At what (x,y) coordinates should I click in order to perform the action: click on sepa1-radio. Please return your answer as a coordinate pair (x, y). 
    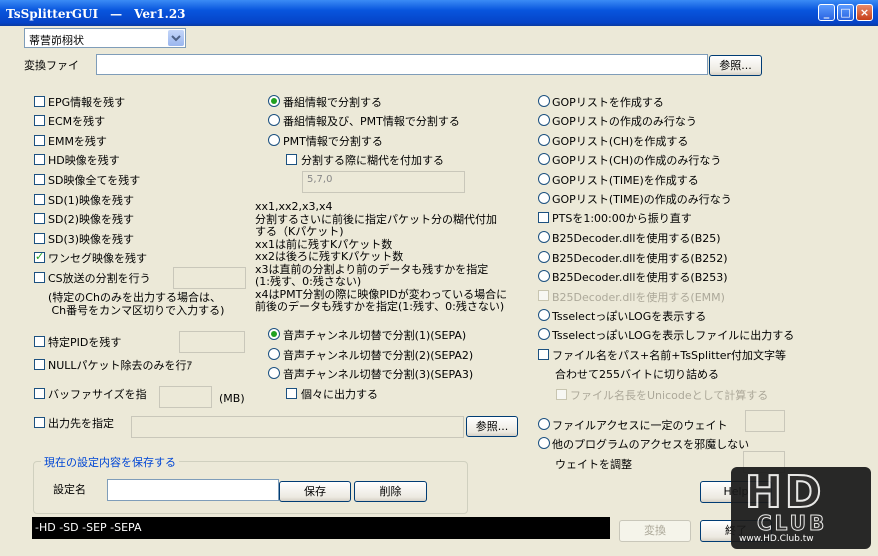
    Looking at the image, I should click on (274, 334).